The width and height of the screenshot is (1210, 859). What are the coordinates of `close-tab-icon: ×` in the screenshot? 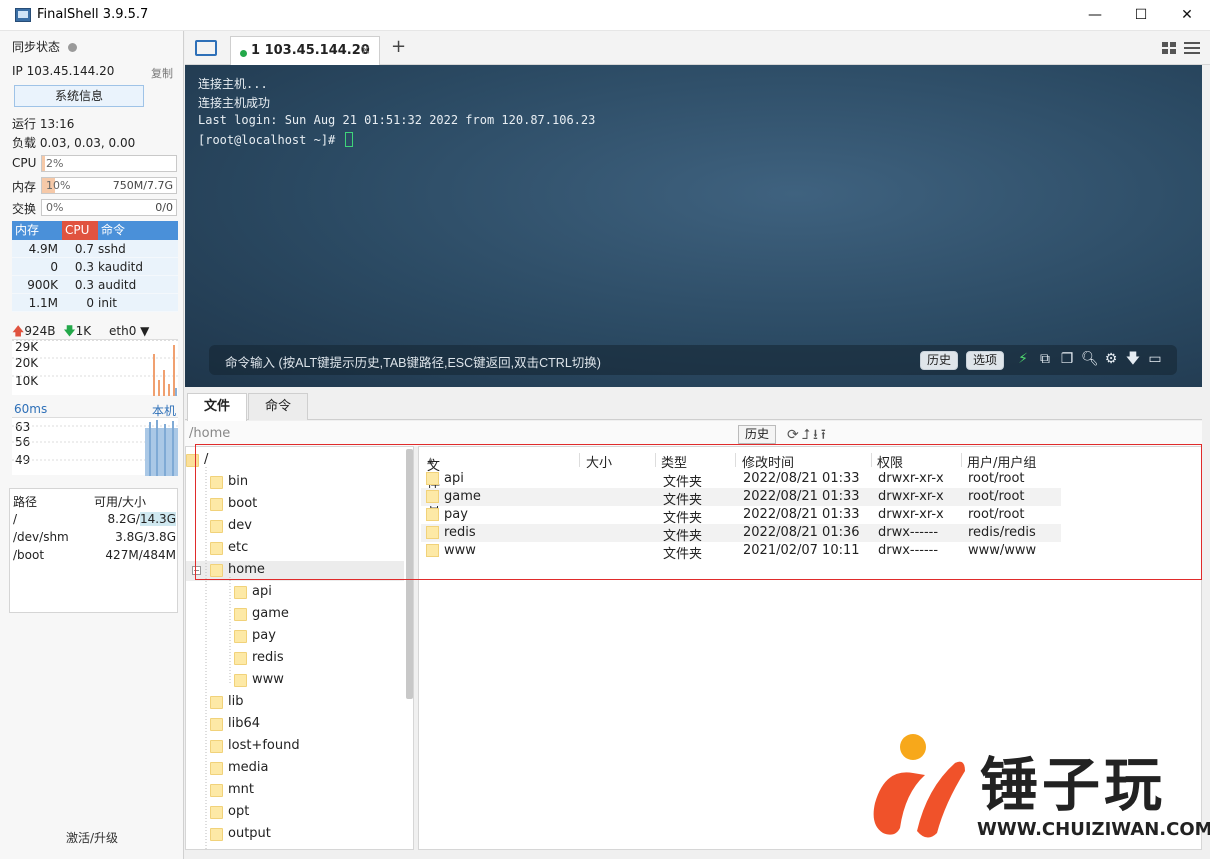 It's located at (365, 50).